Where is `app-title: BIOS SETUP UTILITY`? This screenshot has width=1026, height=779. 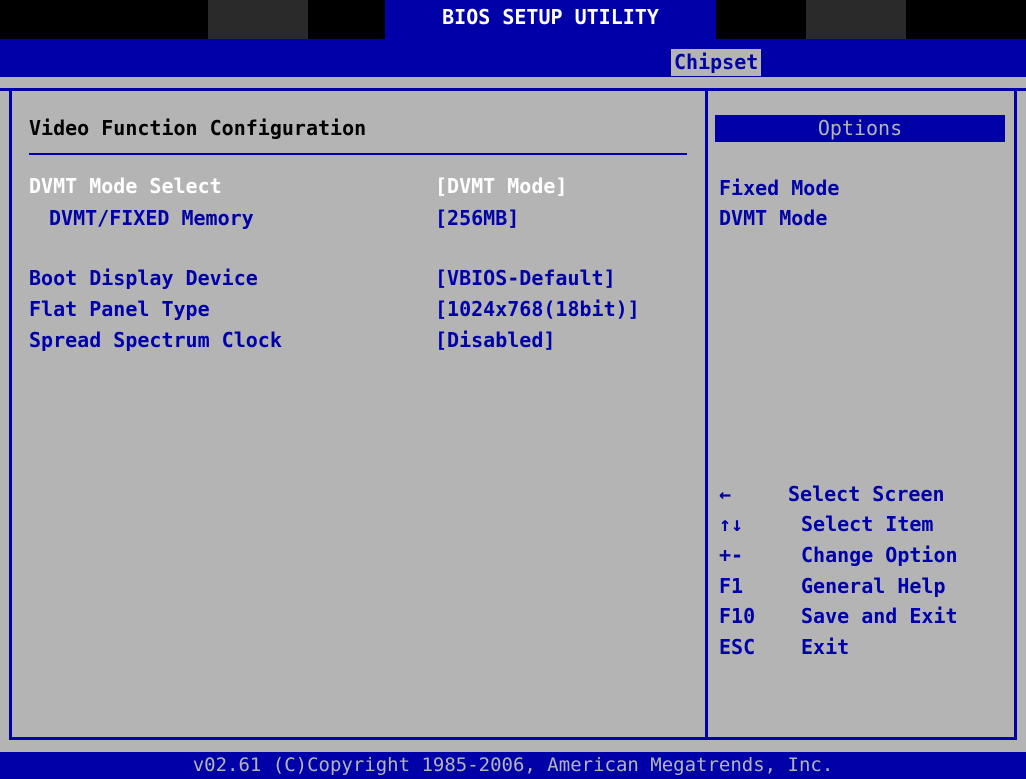 app-title: BIOS SETUP UTILITY is located at coordinates (550, 19).